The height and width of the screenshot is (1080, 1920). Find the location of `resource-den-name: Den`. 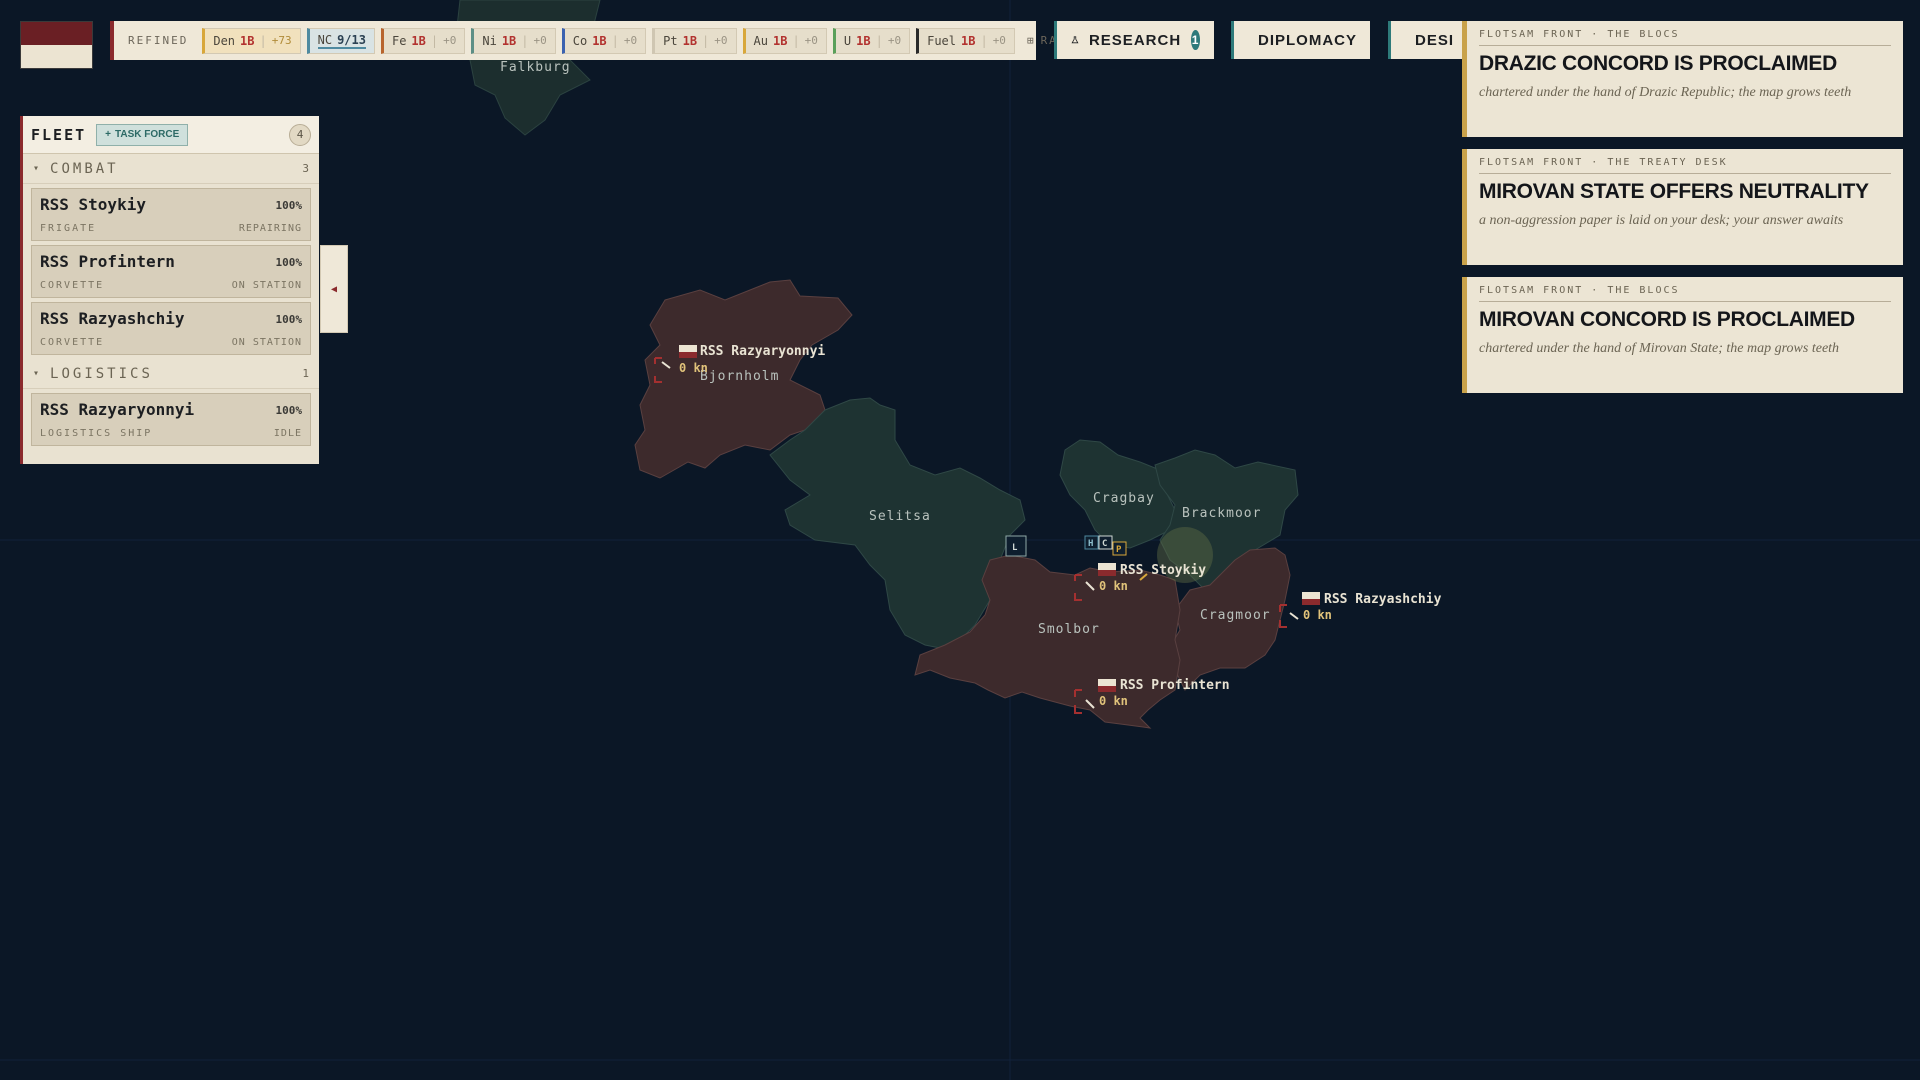

resource-den-name: Den is located at coordinates (224, 40).